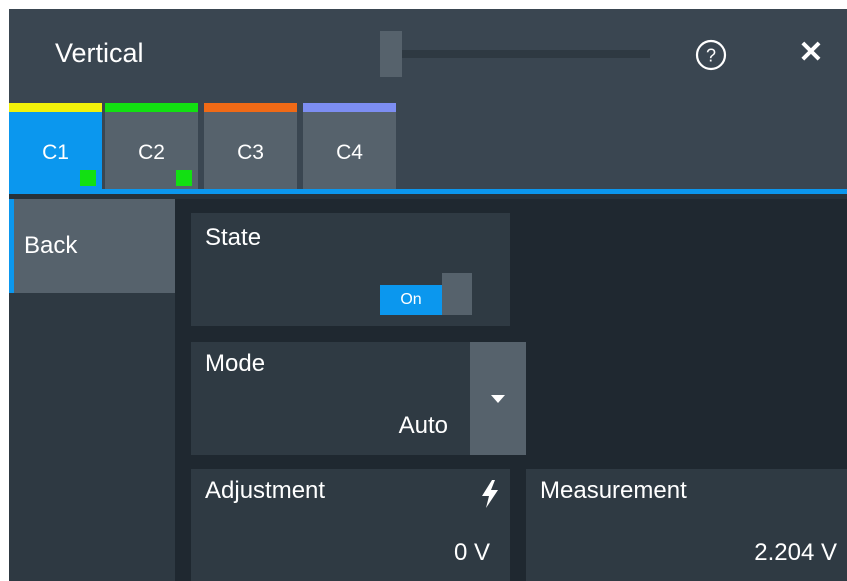 Image resolution: width=847 pixels, height=581 pixels. What do you see at coordinates (811, 53) in the screenshot?
I see `close-icon: ✕` at bounding box center [811, 53].